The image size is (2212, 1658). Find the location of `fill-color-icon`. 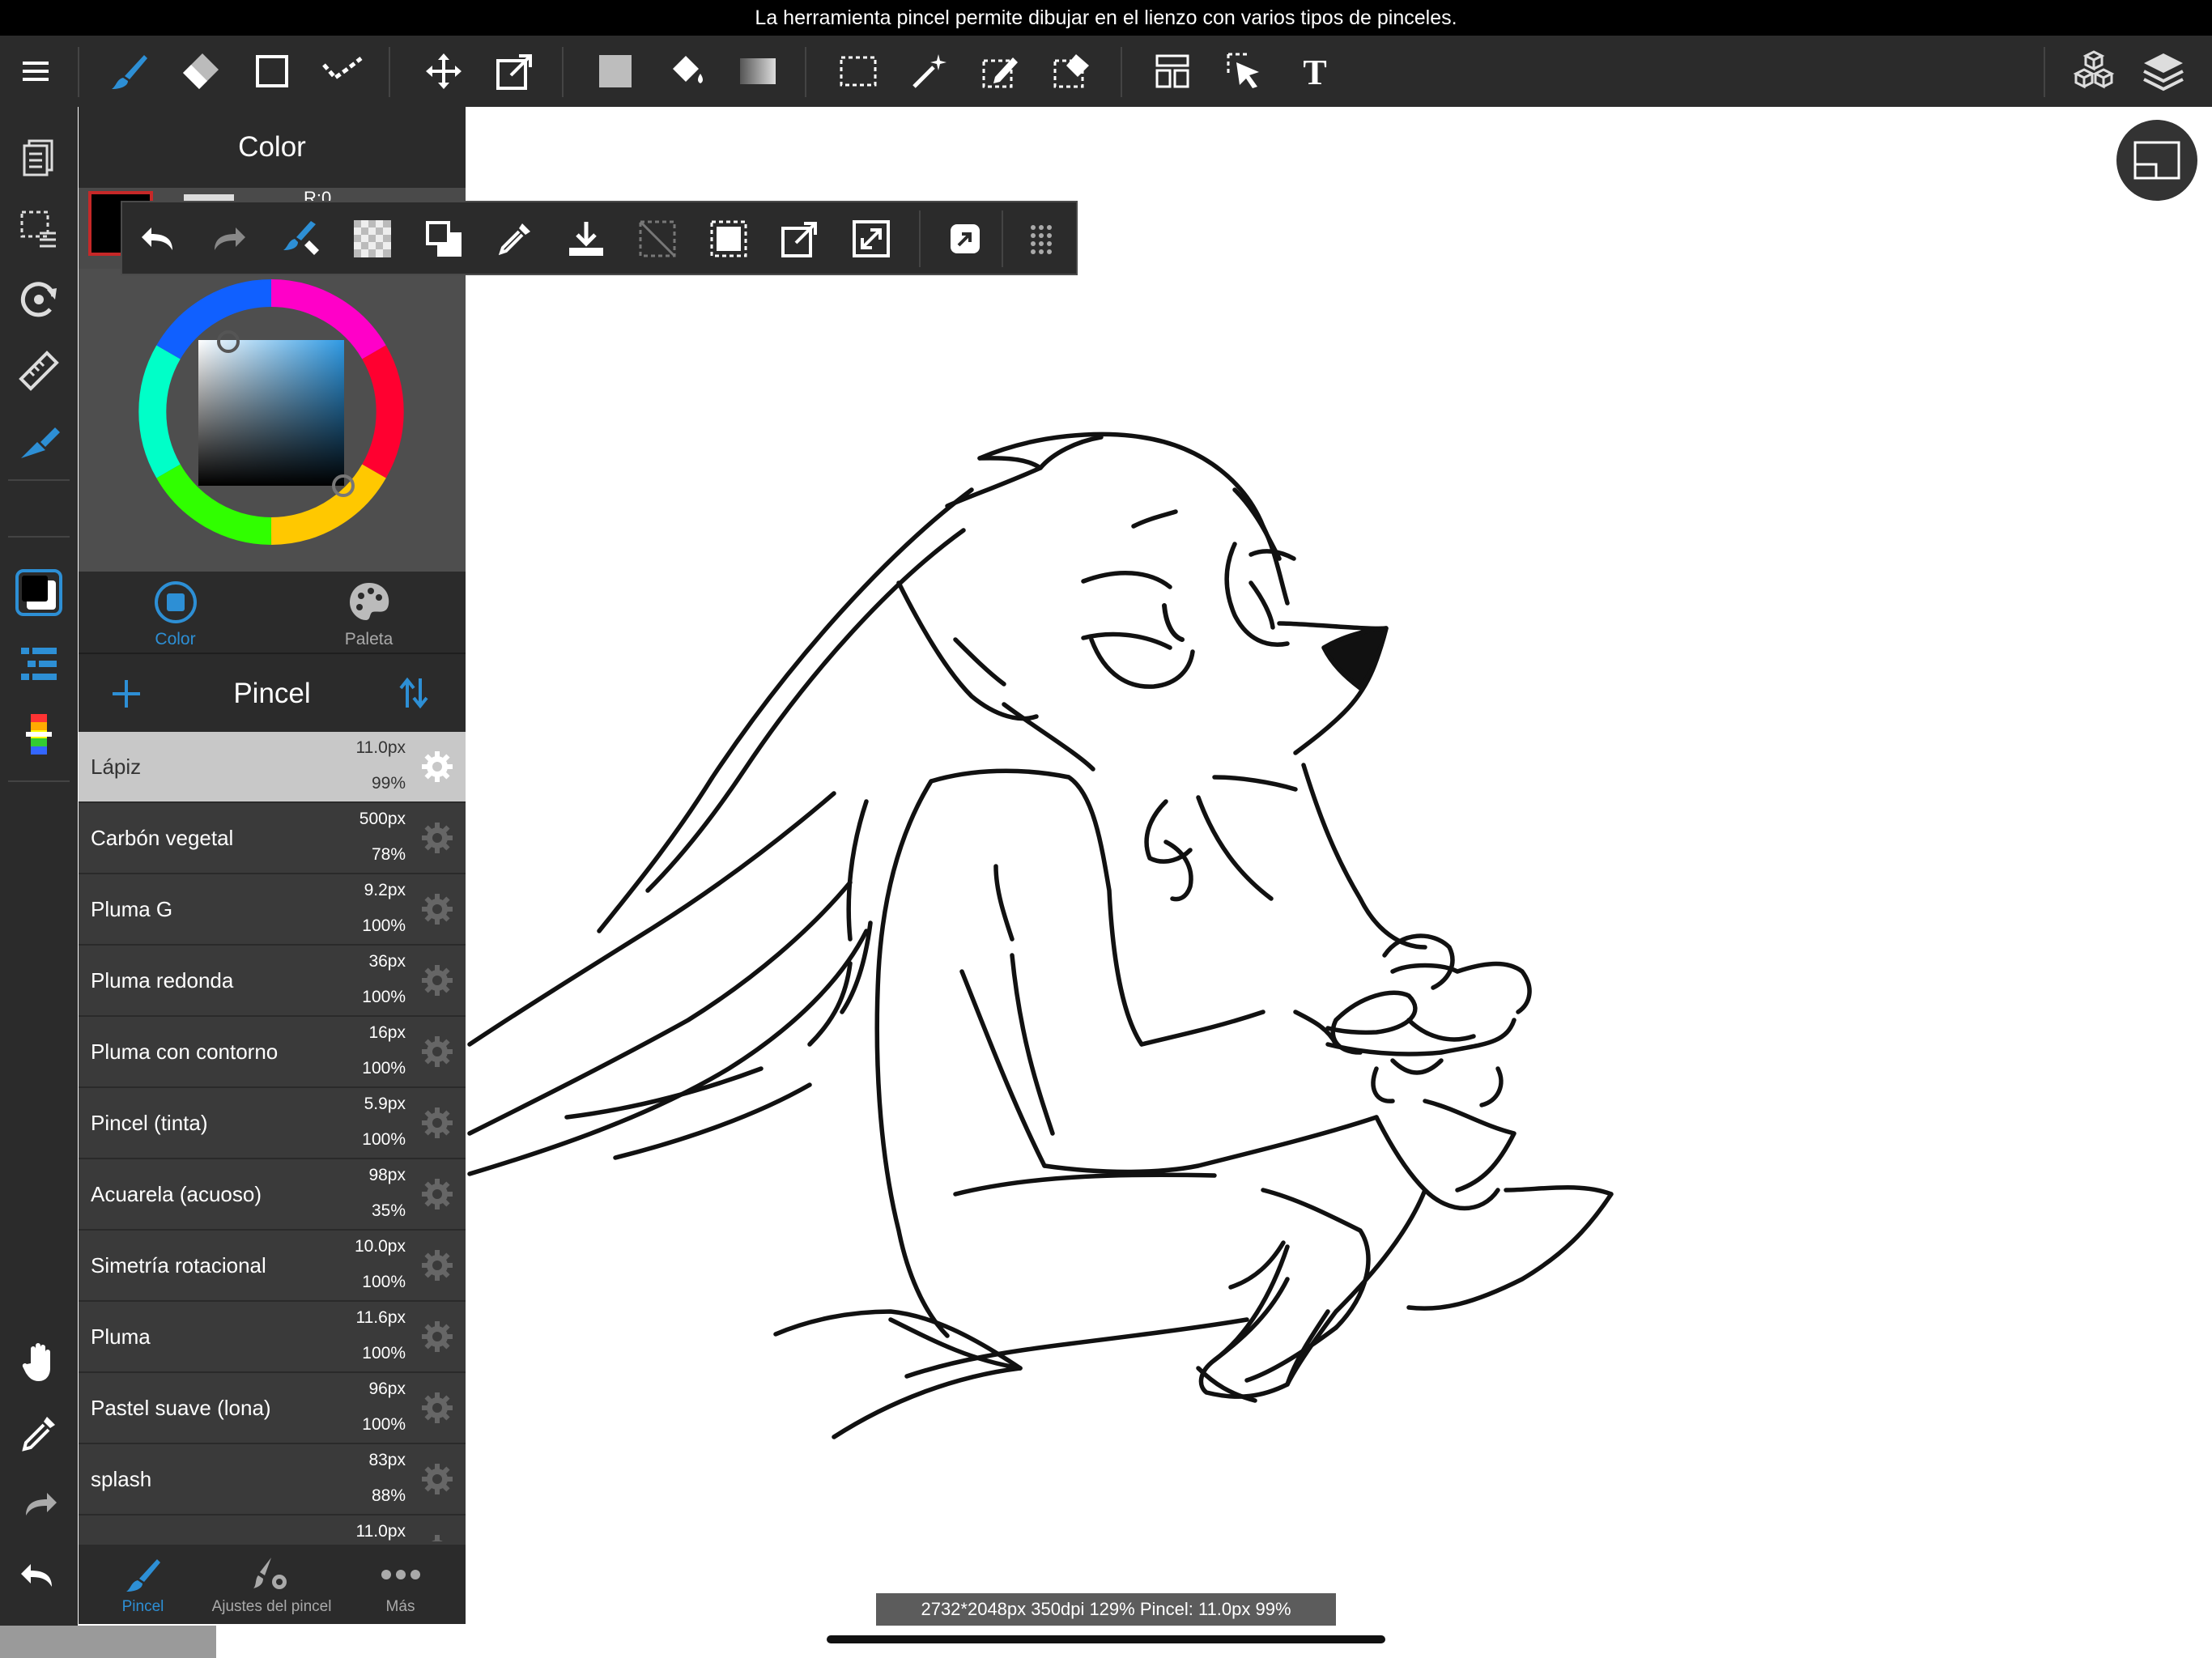

fill-color-icon is located at coordinates (615, 71).